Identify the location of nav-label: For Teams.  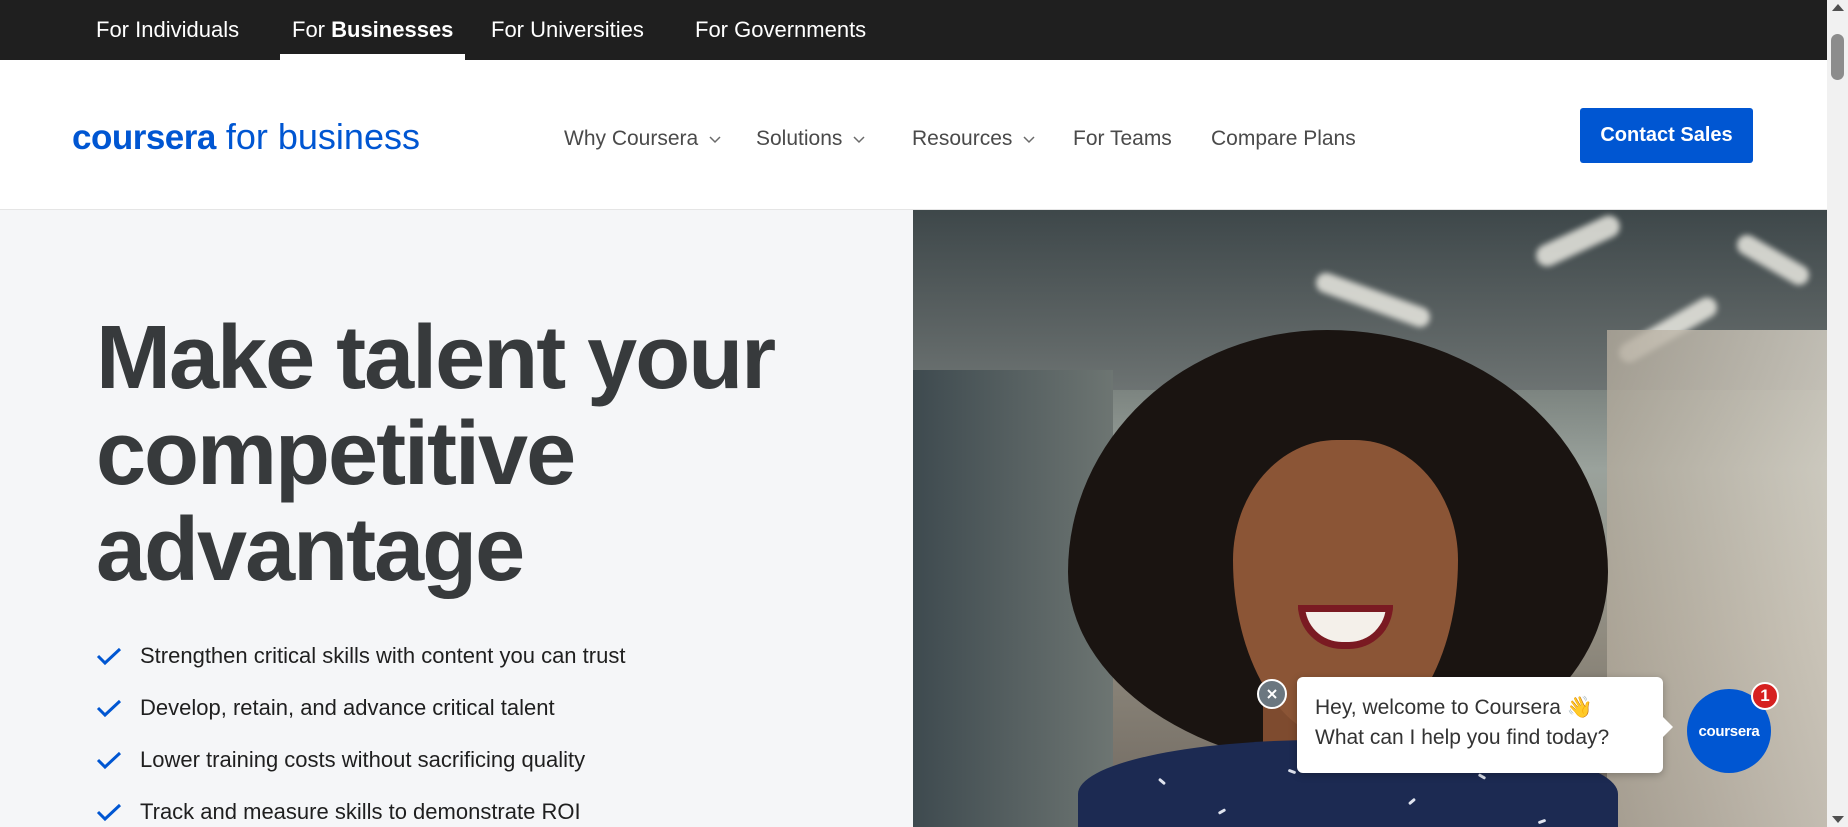
(1122, 138).